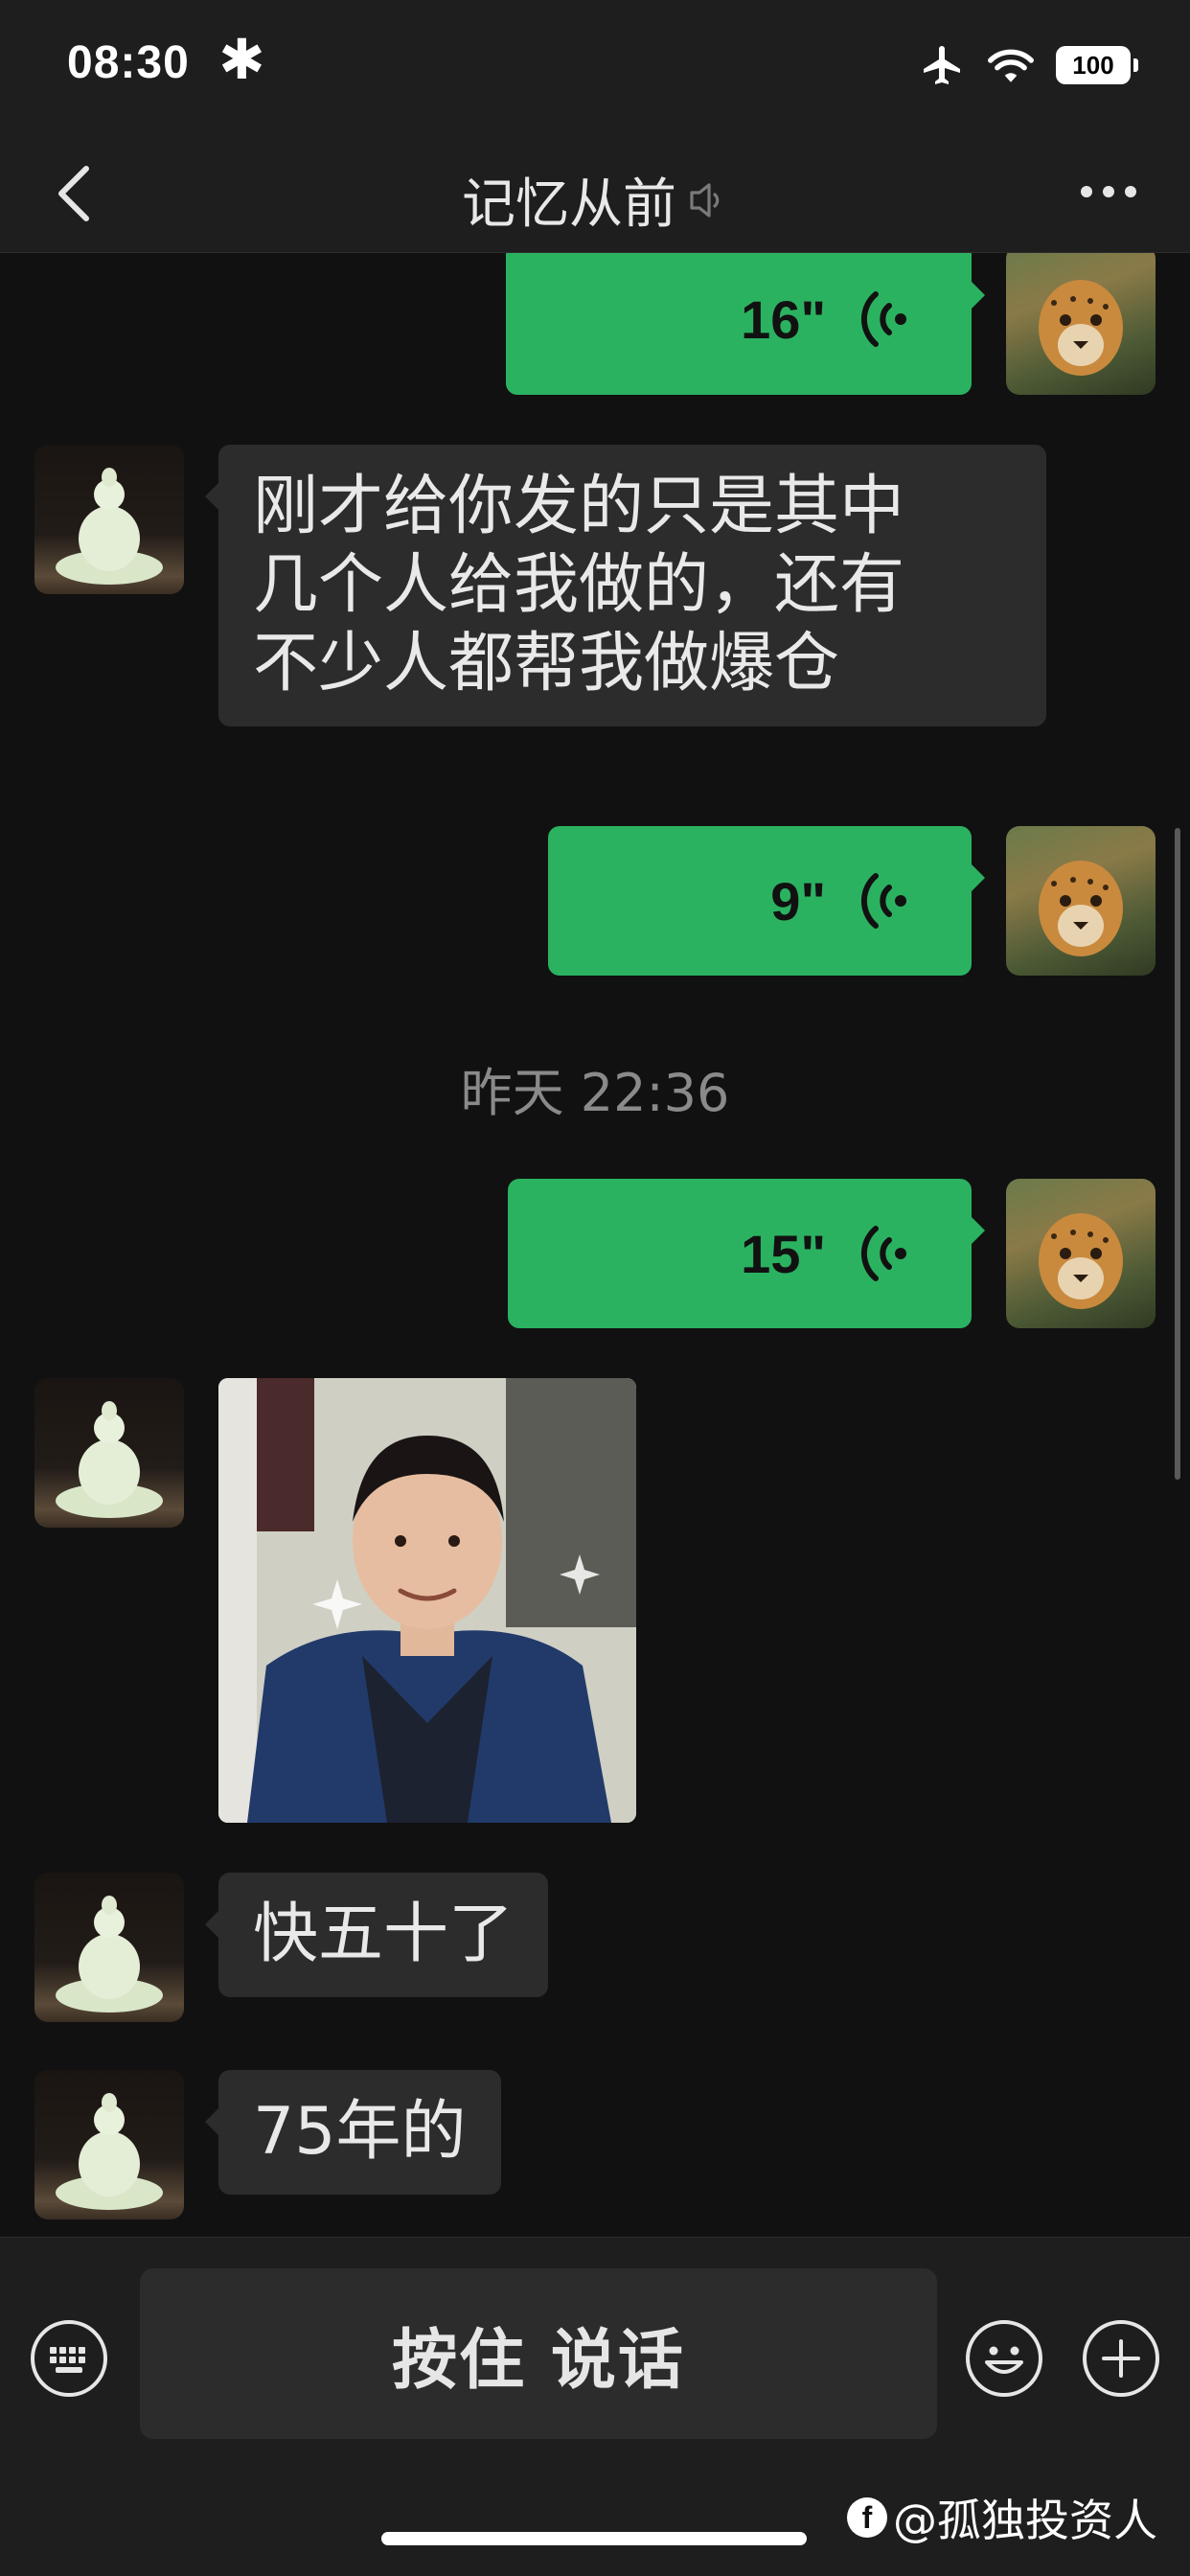 The height and width of the screenshot is (2576, 1190). What do you see at coordinates (705, 200) in the screenshot?
I see `muted-speaker-icon` at bounding box center [705, 200].